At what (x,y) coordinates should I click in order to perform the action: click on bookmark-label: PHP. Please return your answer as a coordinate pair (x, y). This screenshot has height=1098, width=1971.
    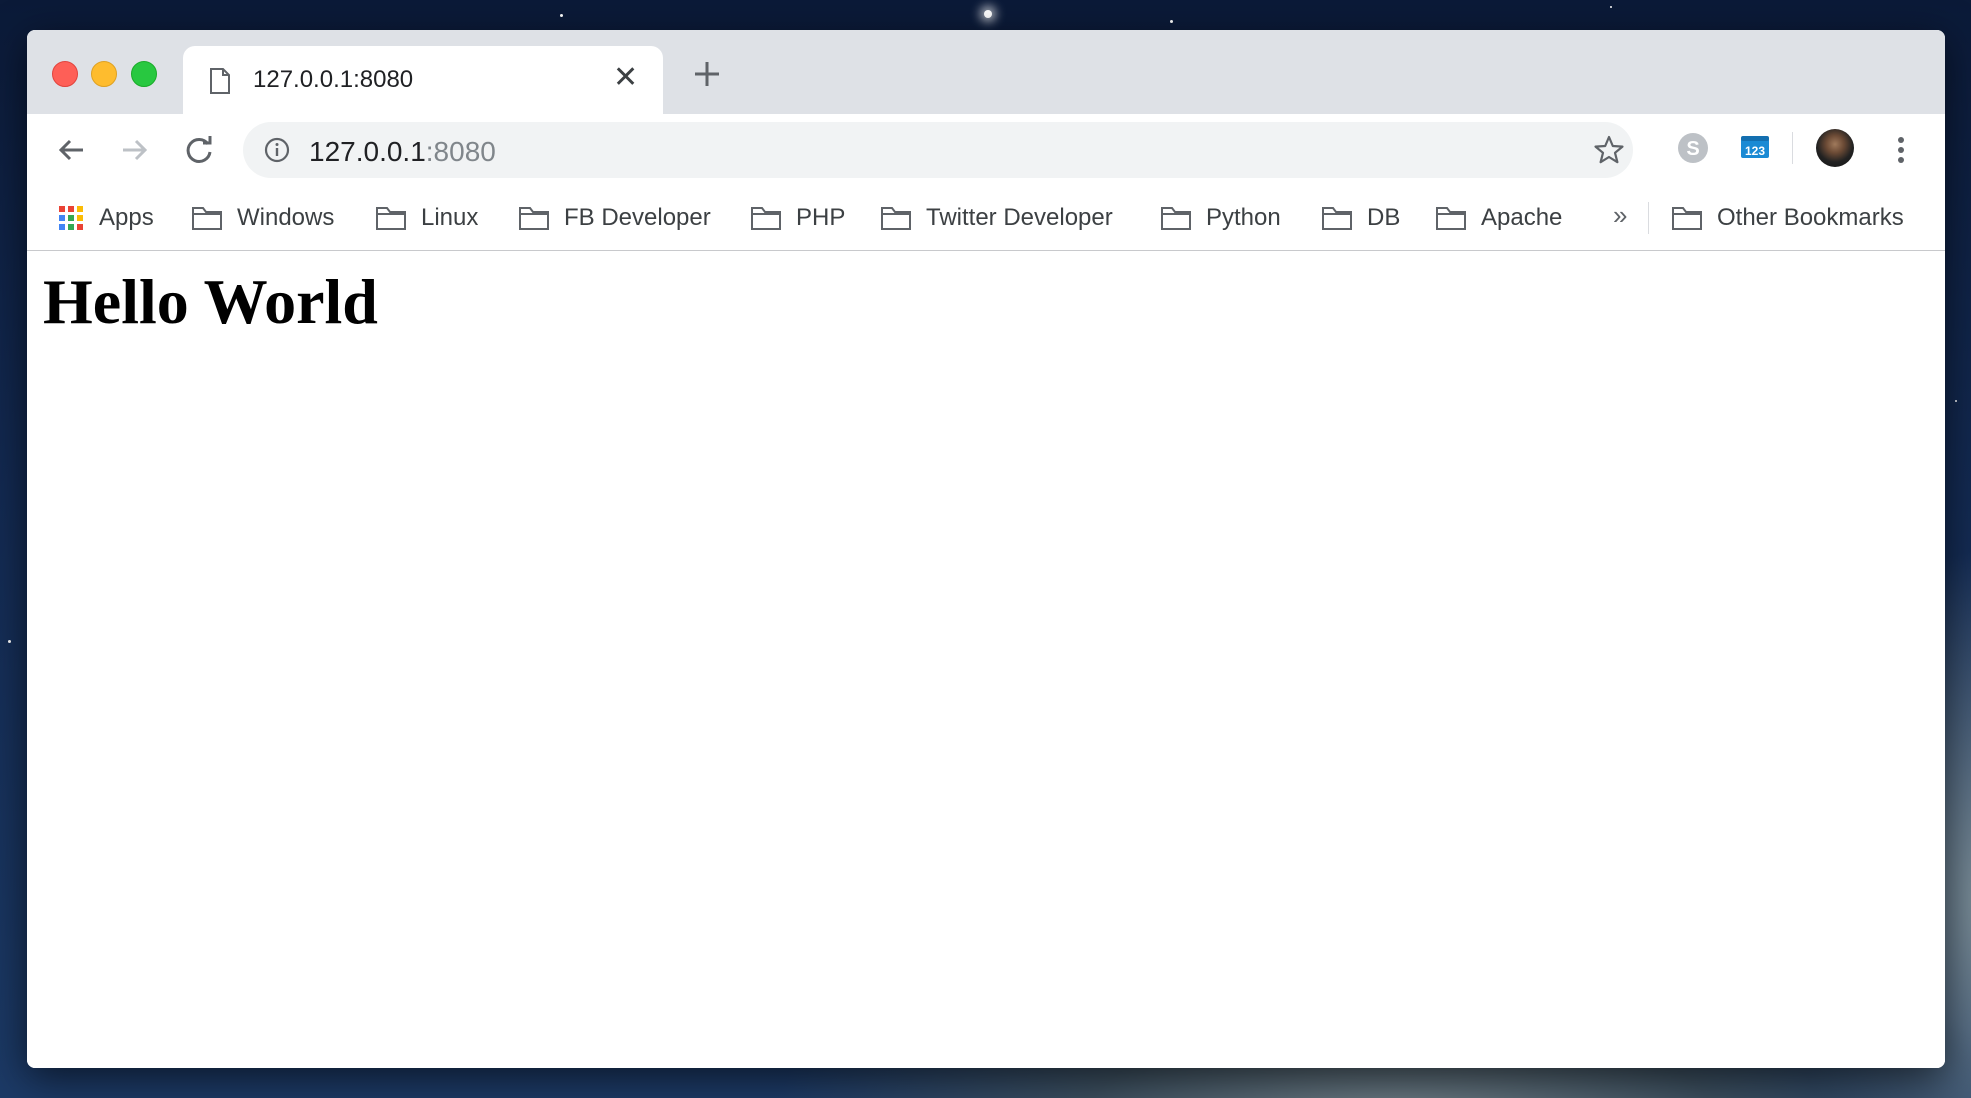
    Looking at the image, I should click on (821, 217).